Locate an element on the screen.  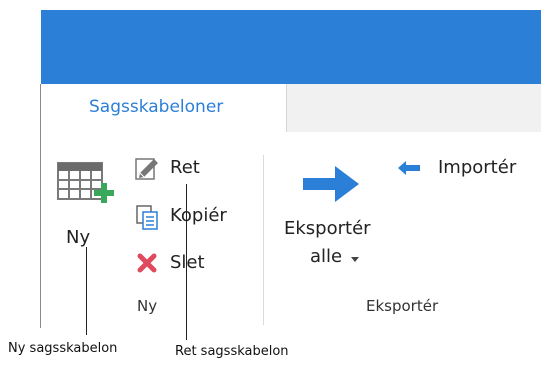
callout-ret-sagsskabelon: Ret sagsskabelon is located at coordinates (232, 351).